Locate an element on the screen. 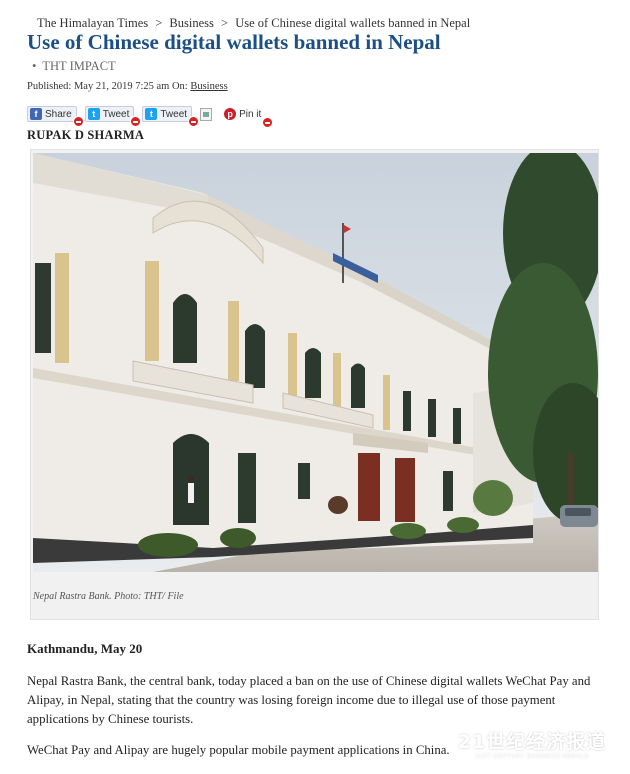 The height and width of the screenshot is (774, 630). facebook-icon: f is located at coordinates (36, 114).